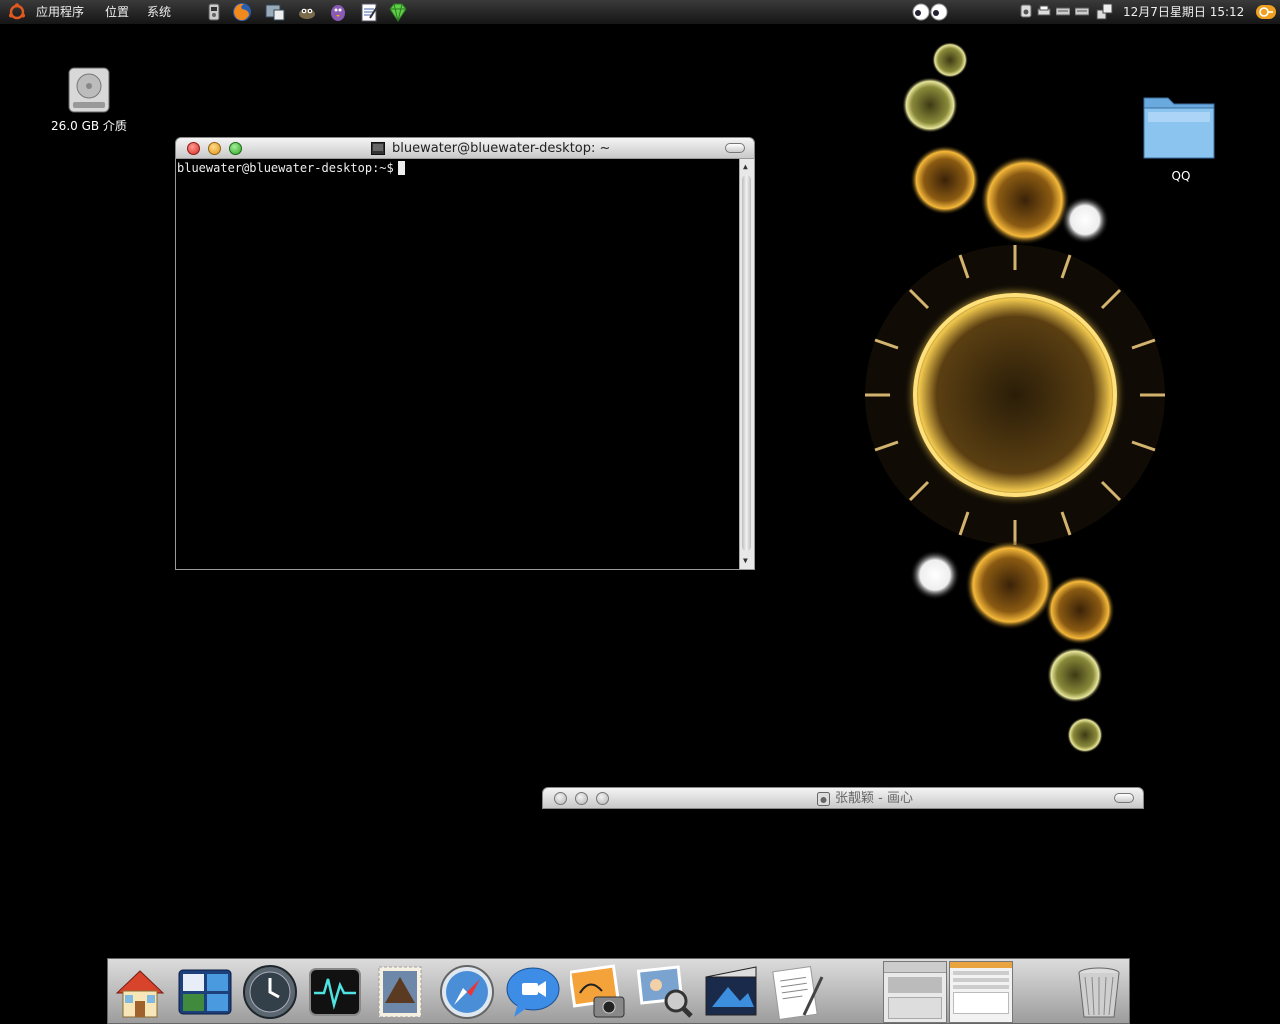  Describe the element at coordinates (745, 167) in the screenshot. I see `scroll-up-arrow-icon: ▲` at that location.